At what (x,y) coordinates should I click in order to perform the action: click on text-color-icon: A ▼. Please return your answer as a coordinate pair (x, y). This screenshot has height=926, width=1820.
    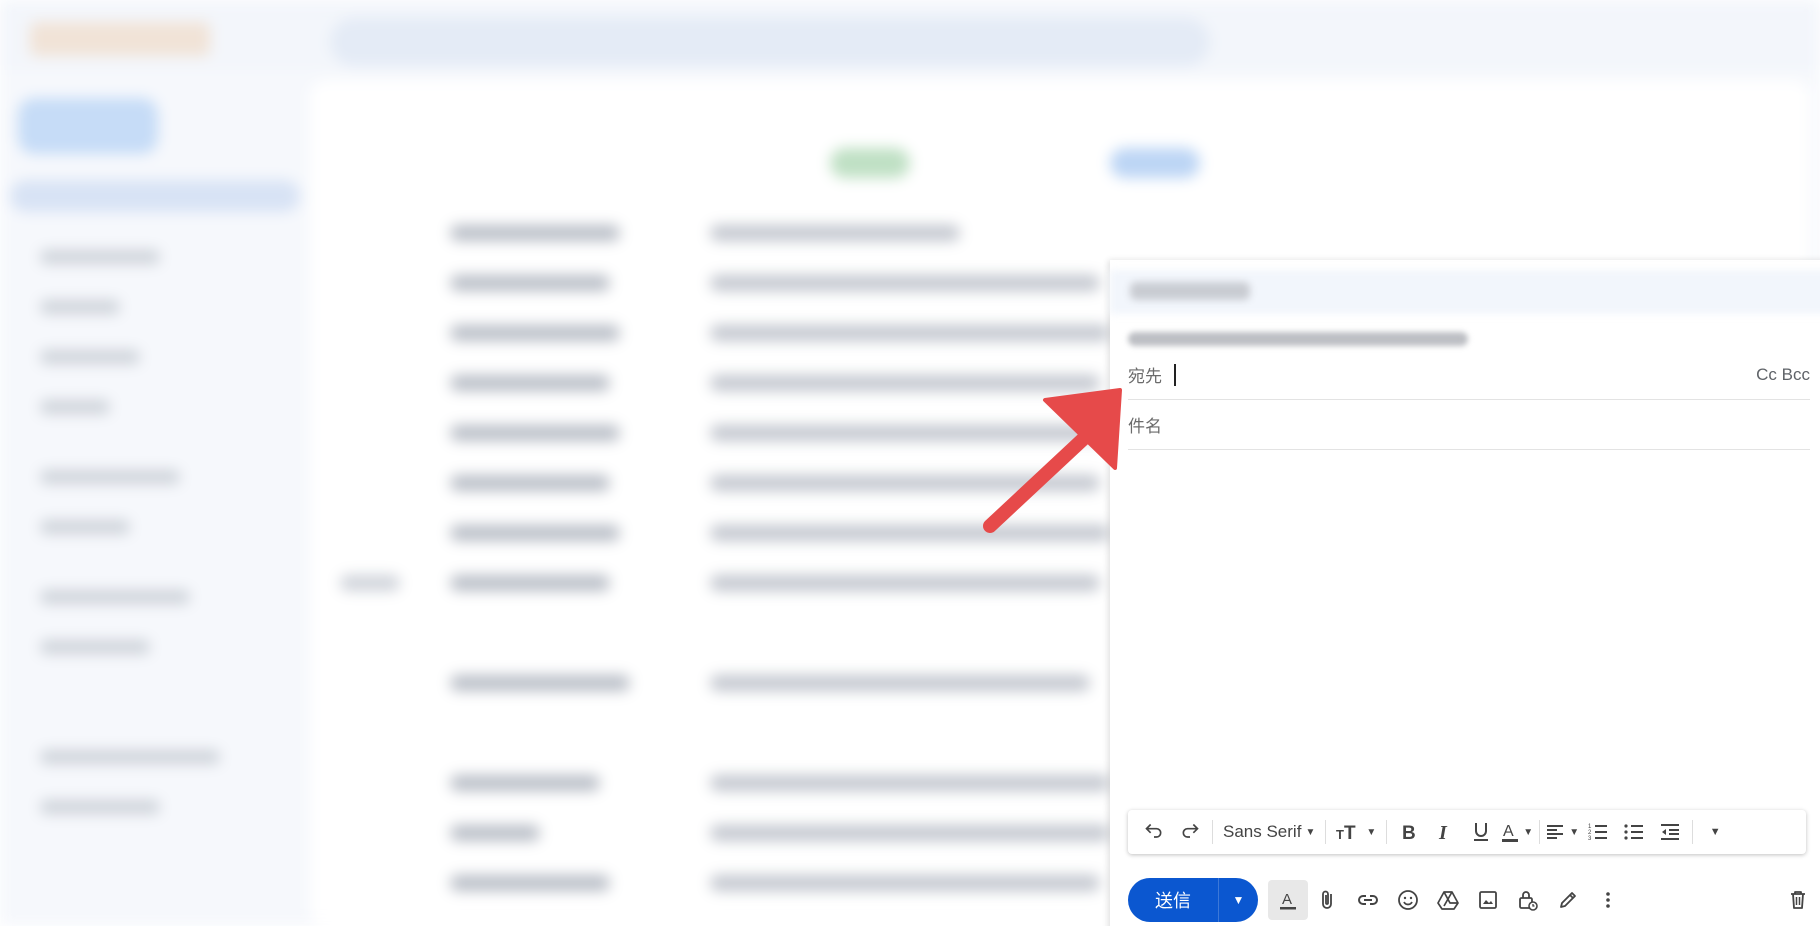
    Looking at the image, I should click on (1517, 832).